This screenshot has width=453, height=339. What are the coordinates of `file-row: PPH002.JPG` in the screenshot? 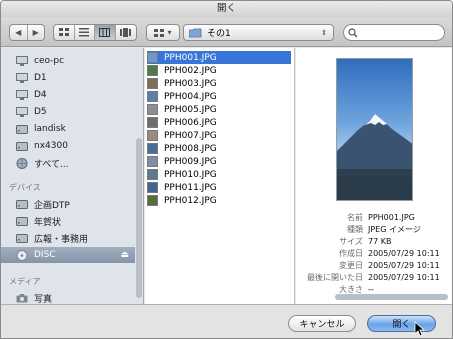 It's located at (219, 70).